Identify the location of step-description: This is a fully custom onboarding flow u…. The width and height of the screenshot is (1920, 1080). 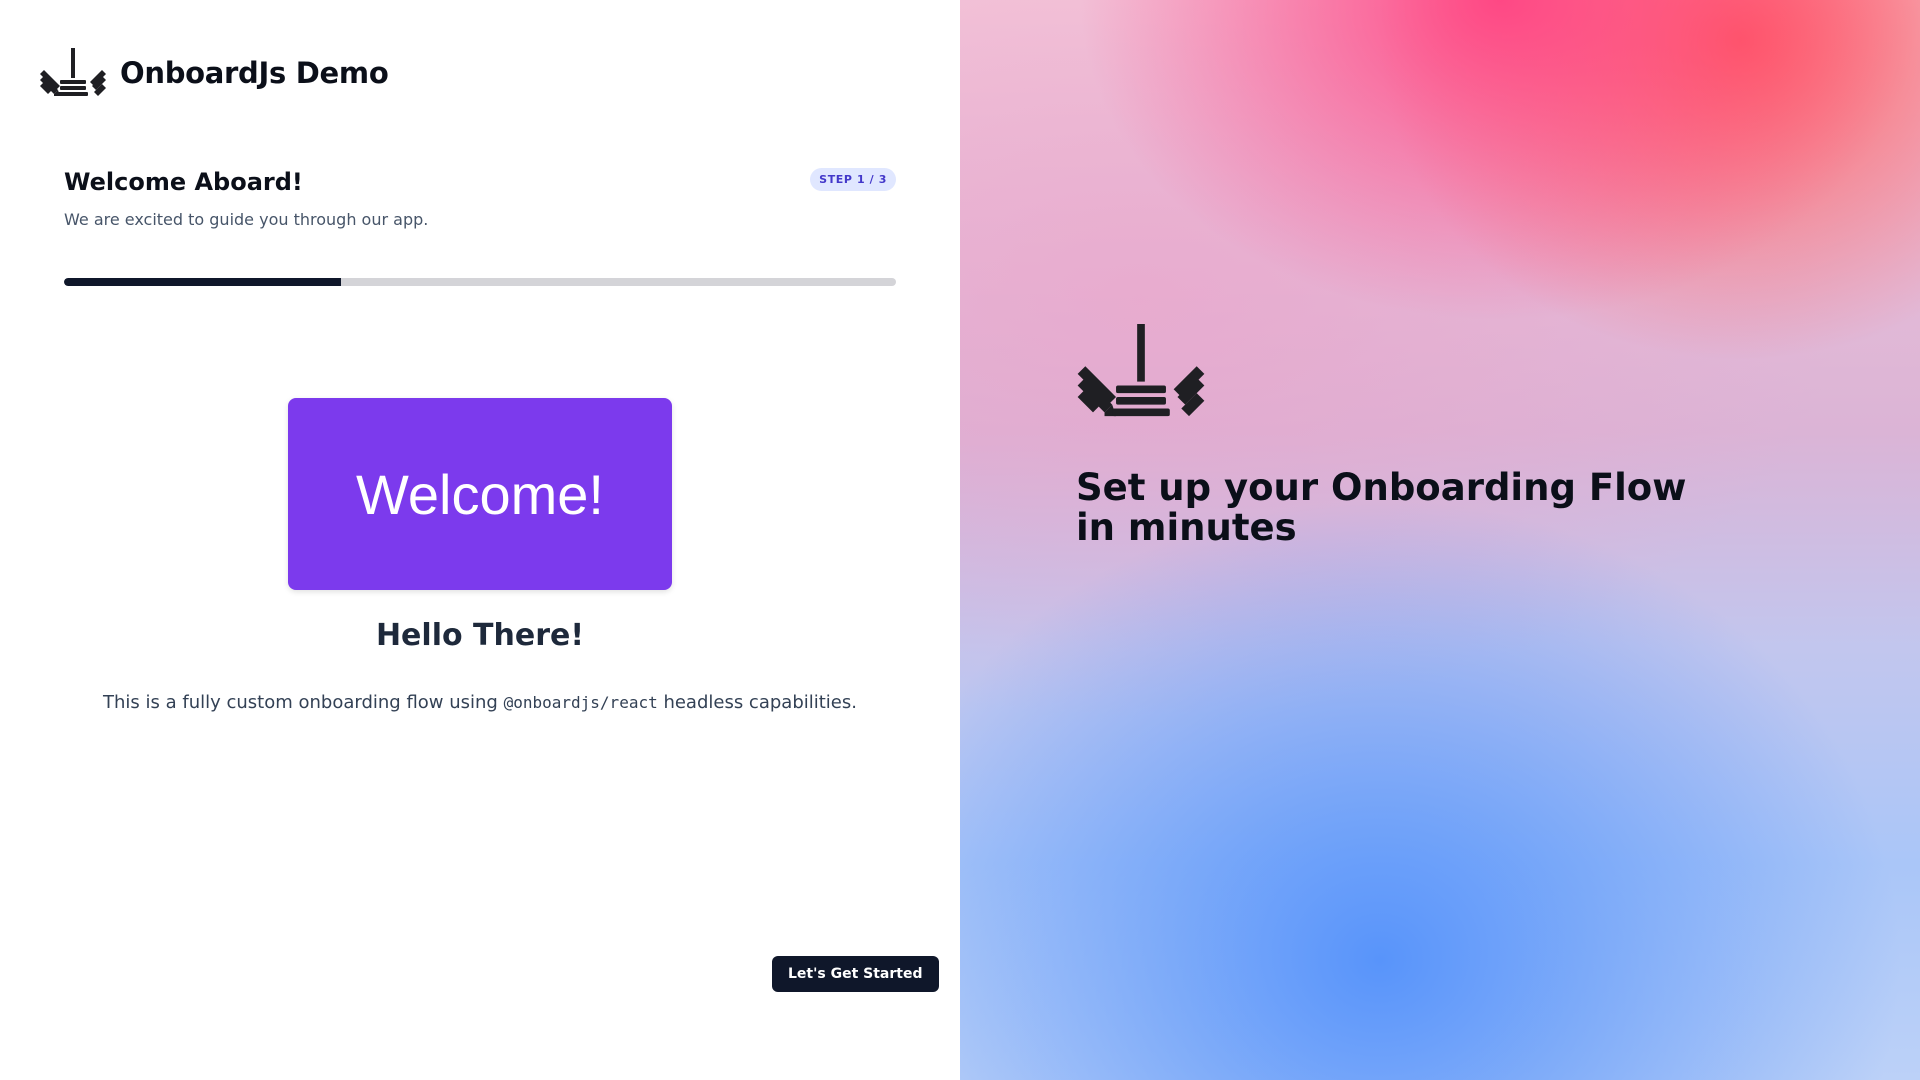
(480, 702).